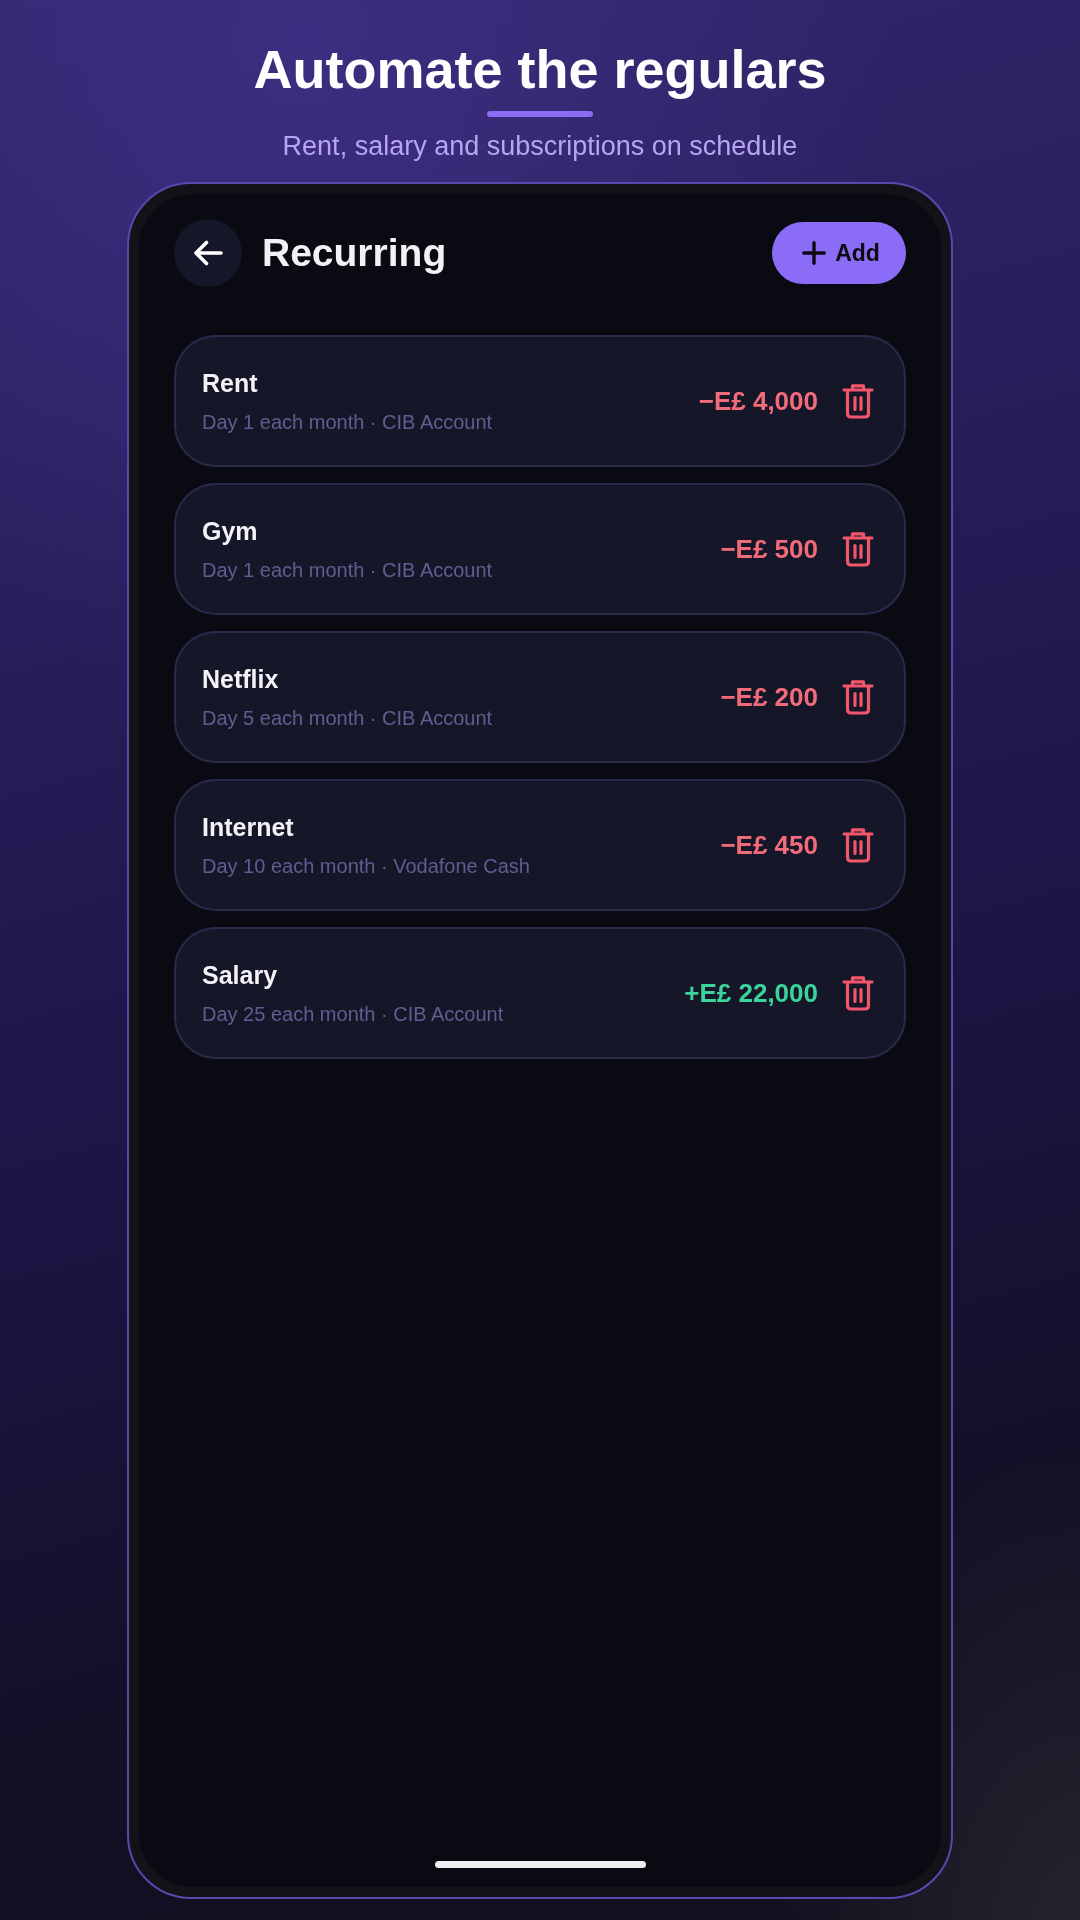 Image resolution: width=1080 pixels, height=1920 pixels. What do you see at coordinates (354, 253) in the screenshot?
I see `screen-title: Recurring` at bounding box center [354, 253].